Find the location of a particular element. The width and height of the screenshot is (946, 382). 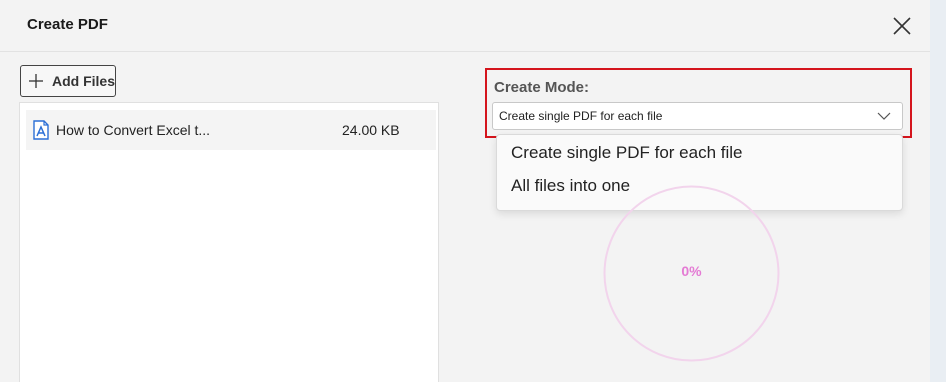

chevron-down-icon is located at coordinates (884, 116).